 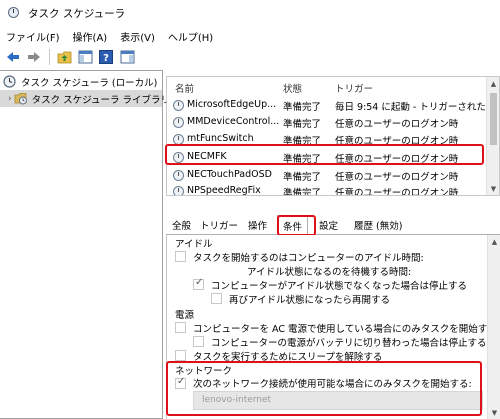 I want to click on task-name: NECMFK, so click(x=207, y=156).